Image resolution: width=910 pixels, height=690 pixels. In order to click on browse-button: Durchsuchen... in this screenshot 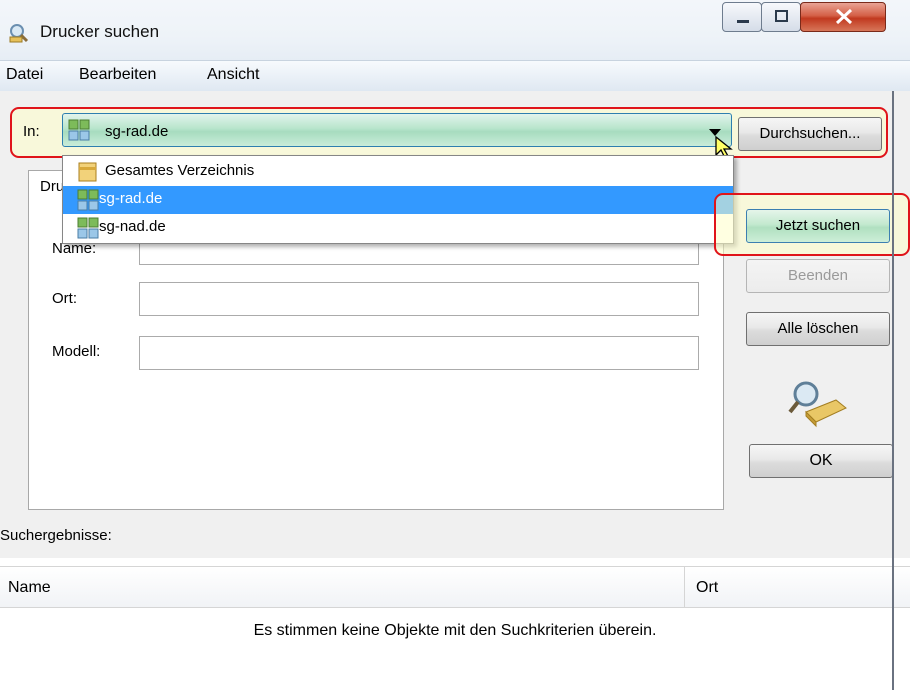, I will do `click(810, 134)`.